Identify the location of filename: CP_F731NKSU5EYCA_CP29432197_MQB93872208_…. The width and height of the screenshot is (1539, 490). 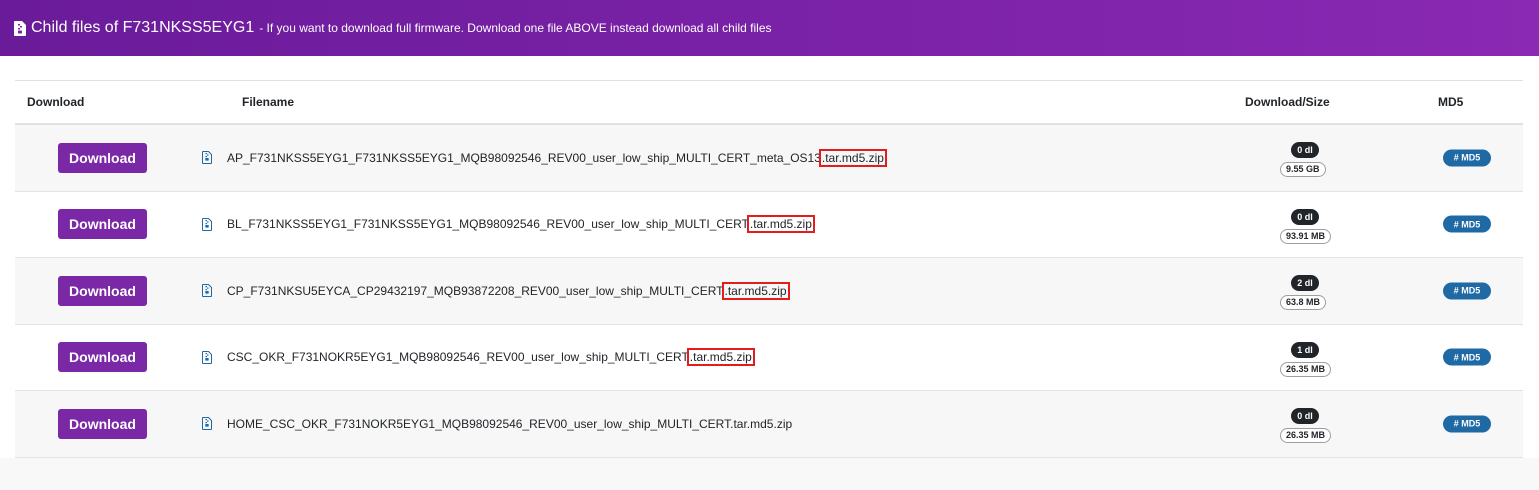
(508, 290).